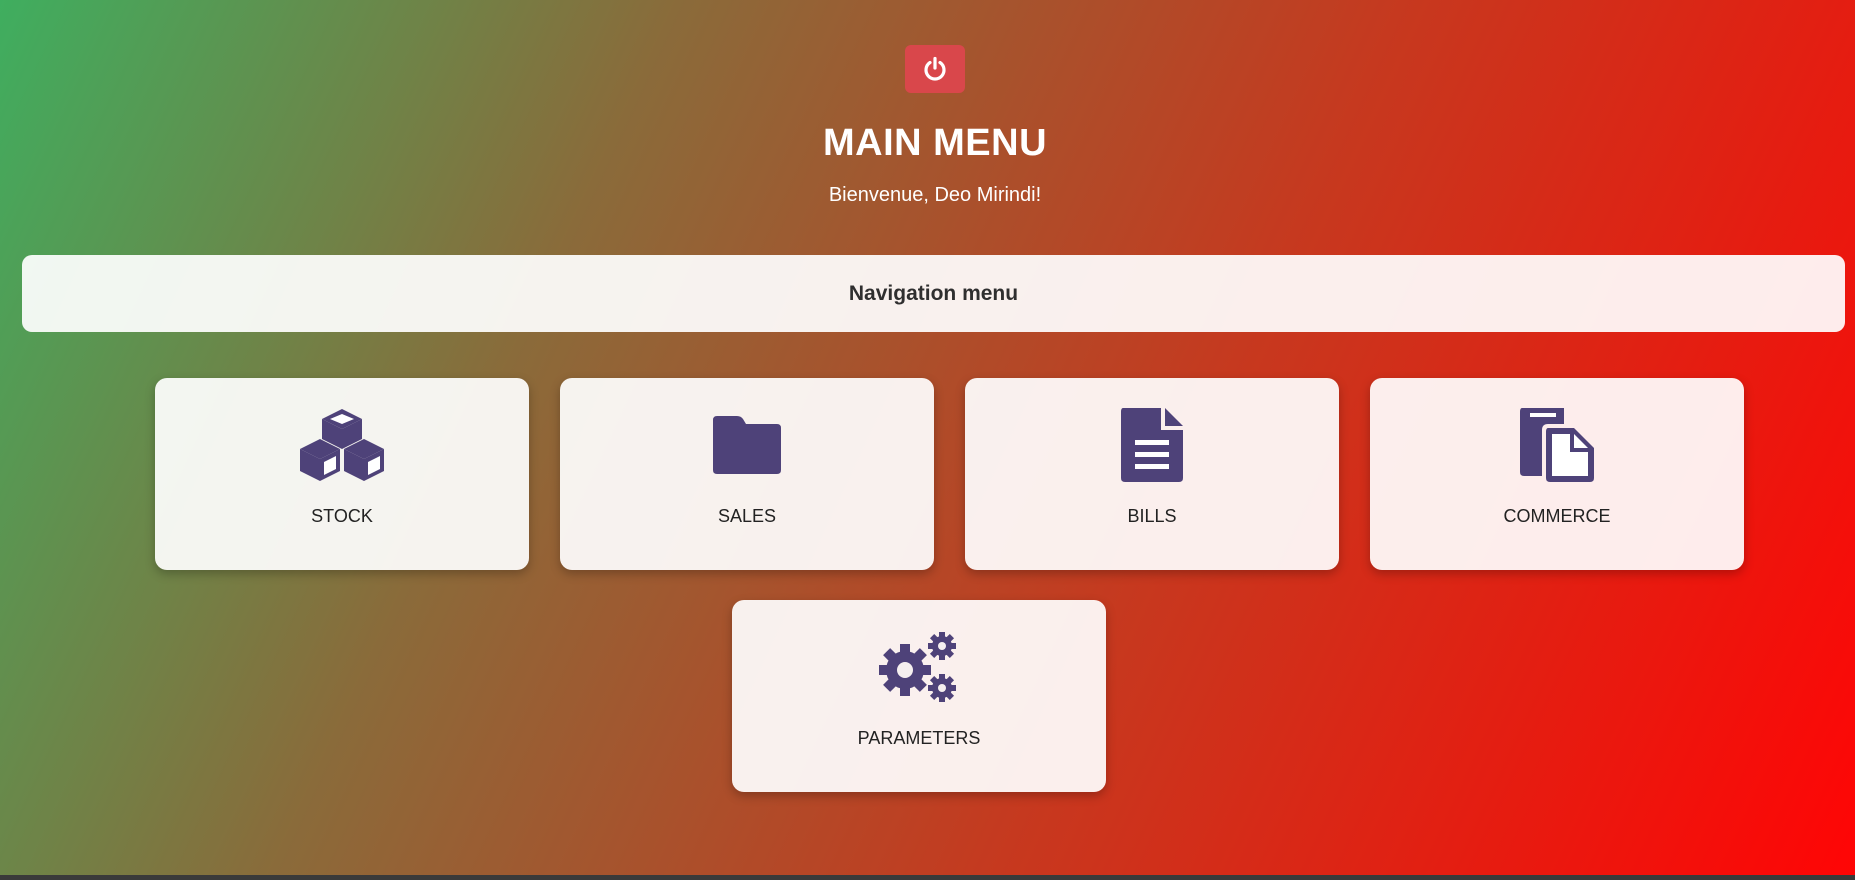  Describe the element at coordinates (919, 738) in the screenshot. I see `card-label: PARAMETERS` at that location.